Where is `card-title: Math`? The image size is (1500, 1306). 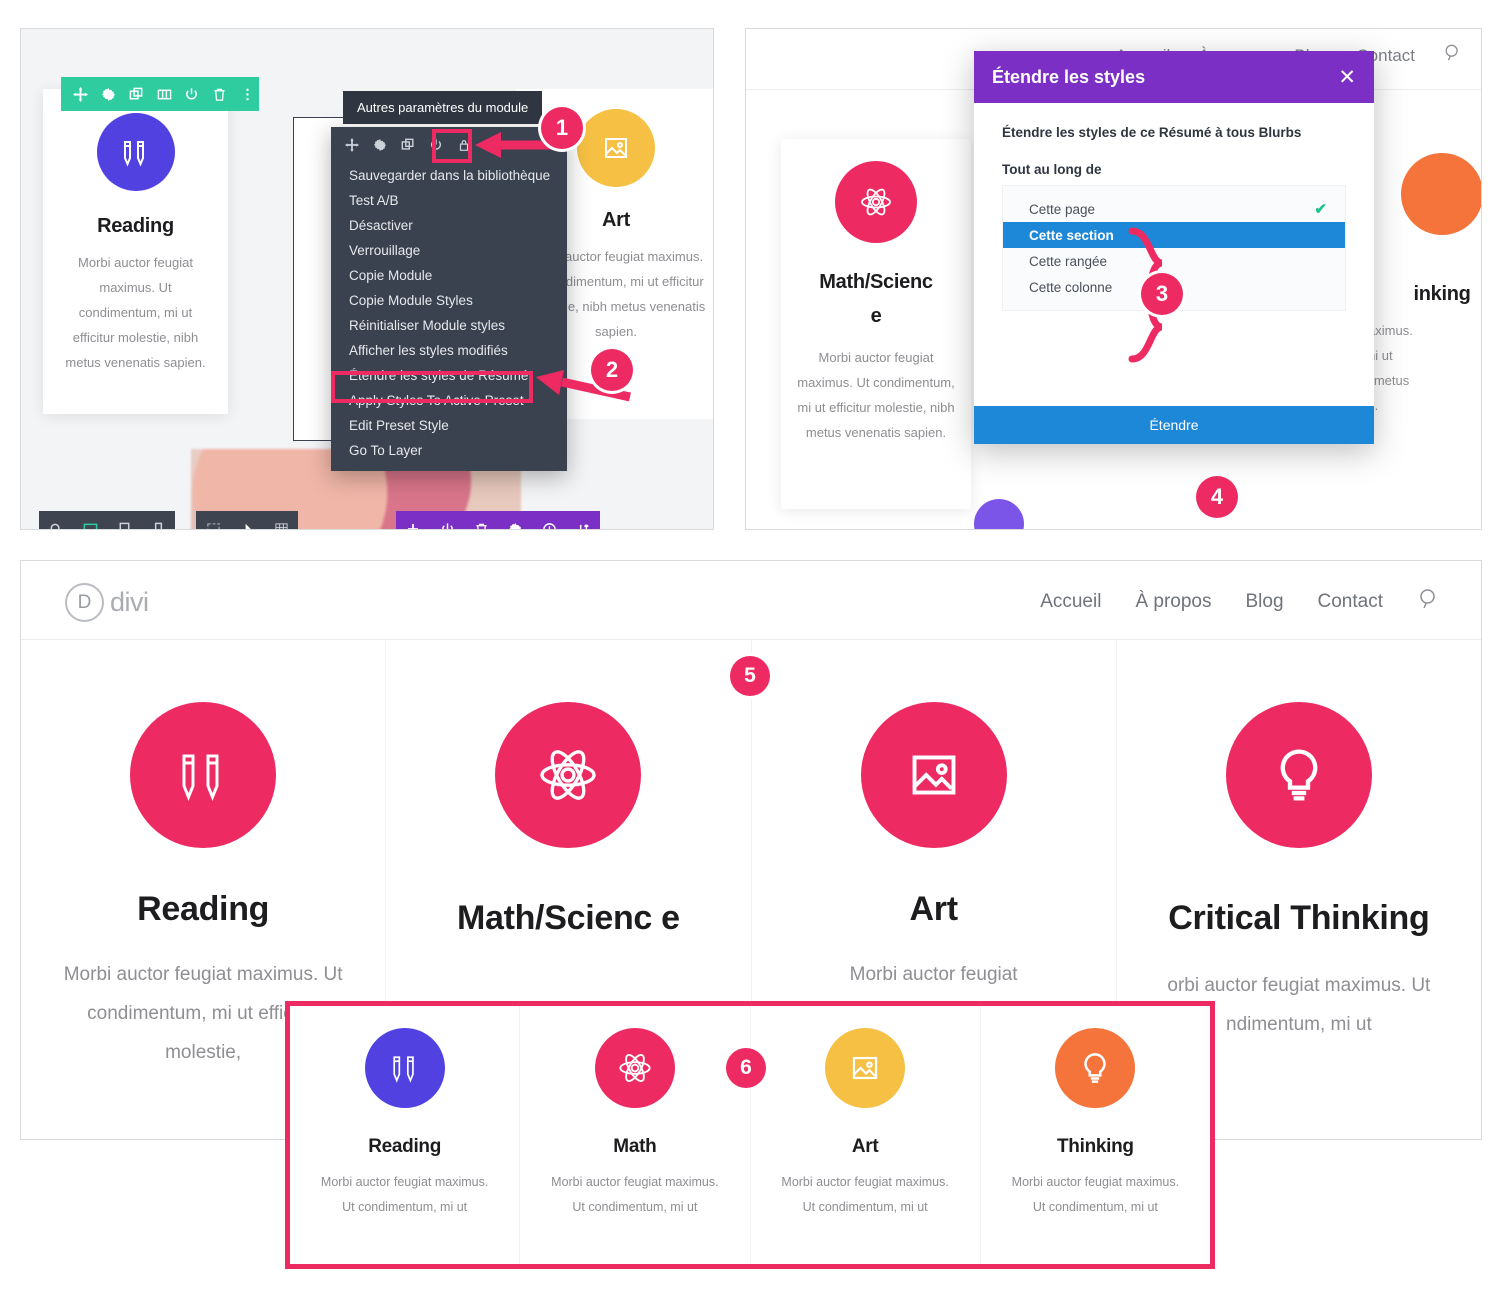 card-title: Math is located at coordinates (635, 1146).